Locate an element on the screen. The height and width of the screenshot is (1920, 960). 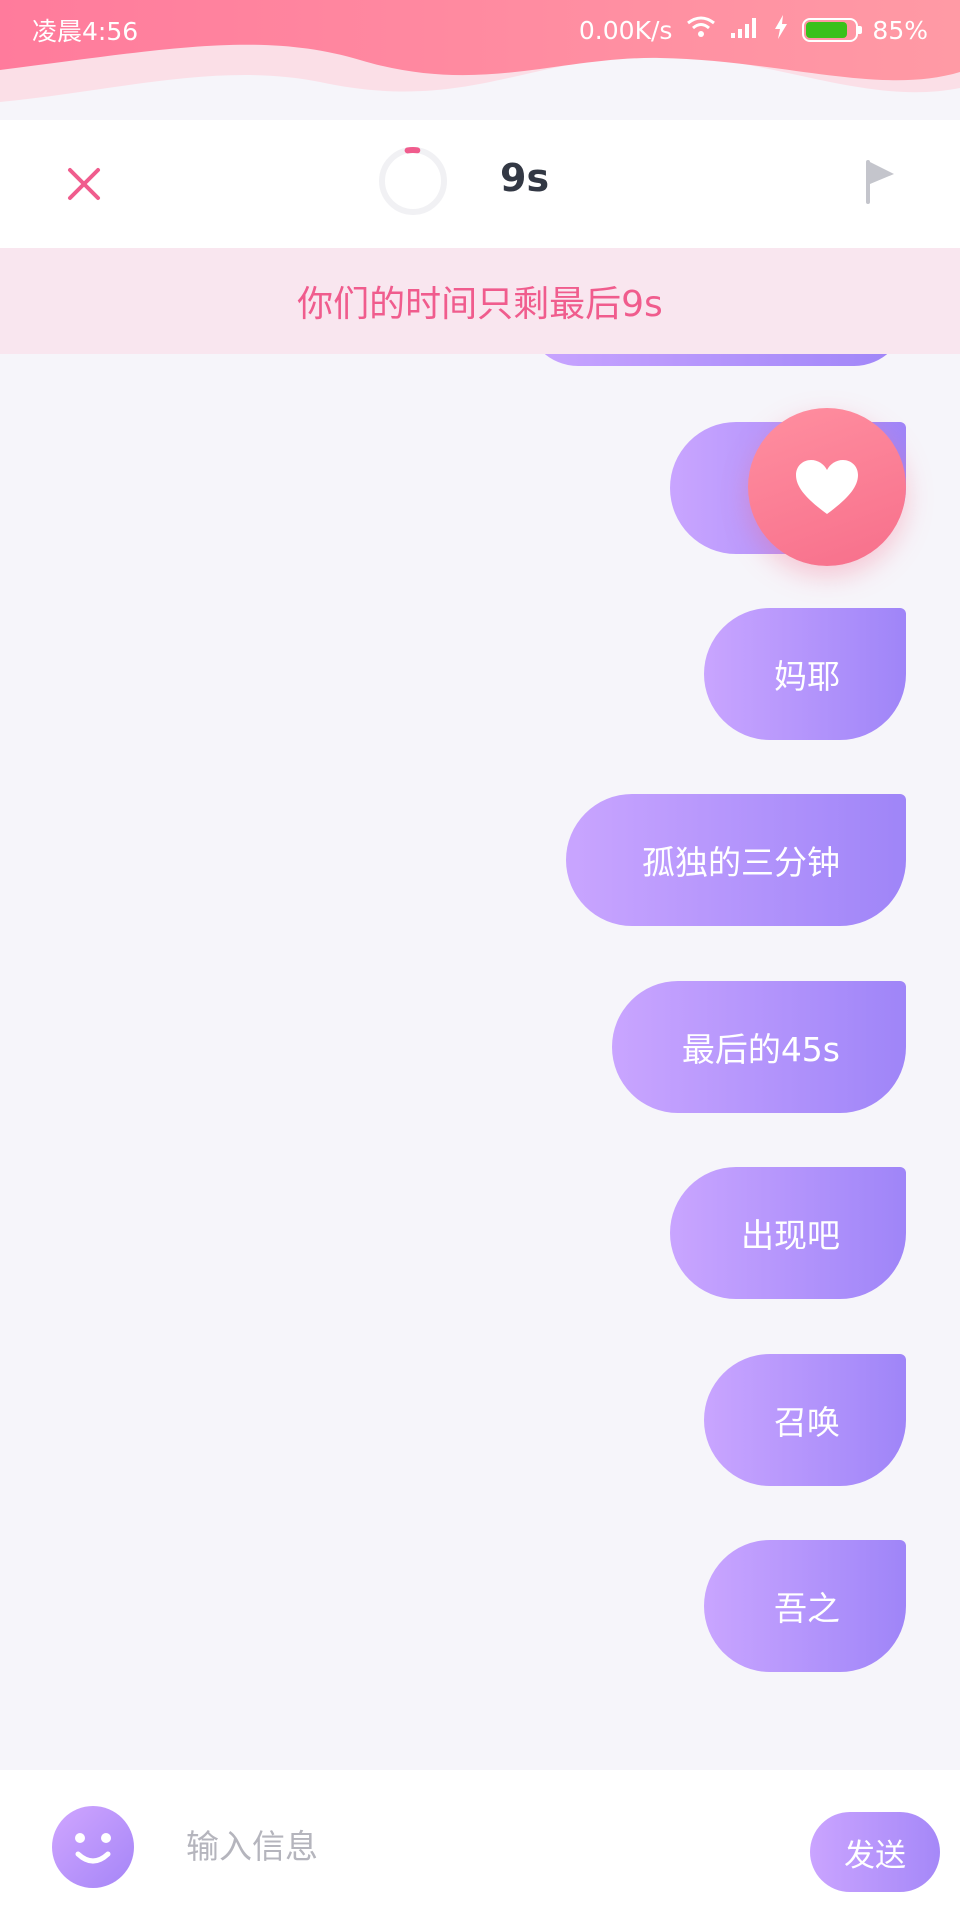
message-bubble: 妈耶 is located at coordinates (805, 674).